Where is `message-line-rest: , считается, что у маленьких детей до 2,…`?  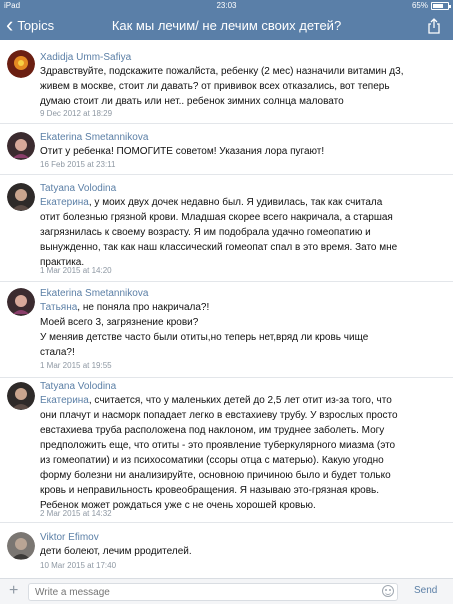 message-line-rest: , считается, что у маленьких детей до 2,… is located at coordinates (240, 400).